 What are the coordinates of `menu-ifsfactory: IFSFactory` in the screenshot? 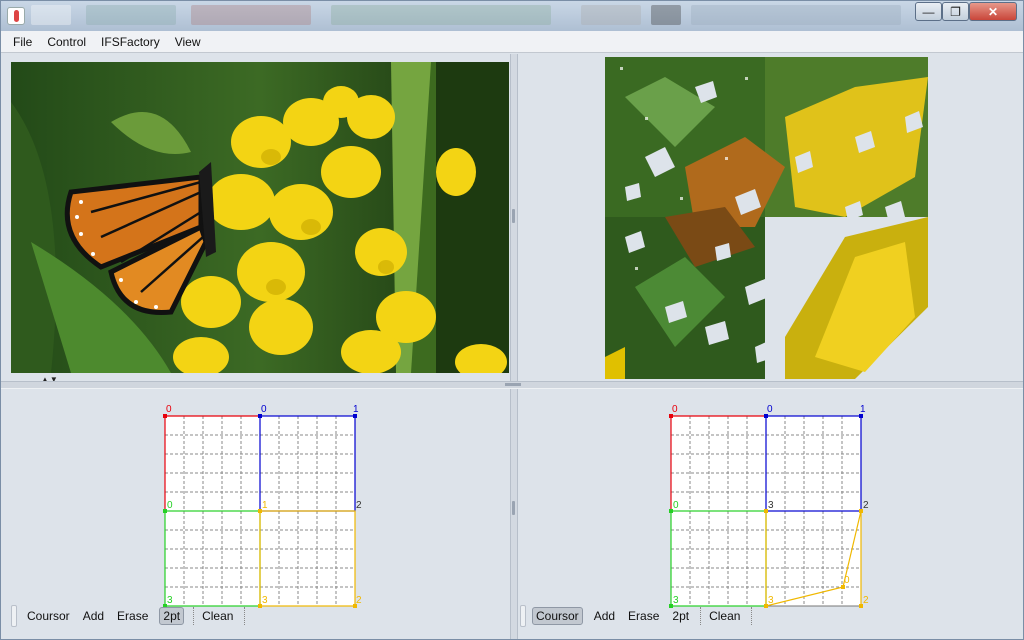 It's located at (130, 42).